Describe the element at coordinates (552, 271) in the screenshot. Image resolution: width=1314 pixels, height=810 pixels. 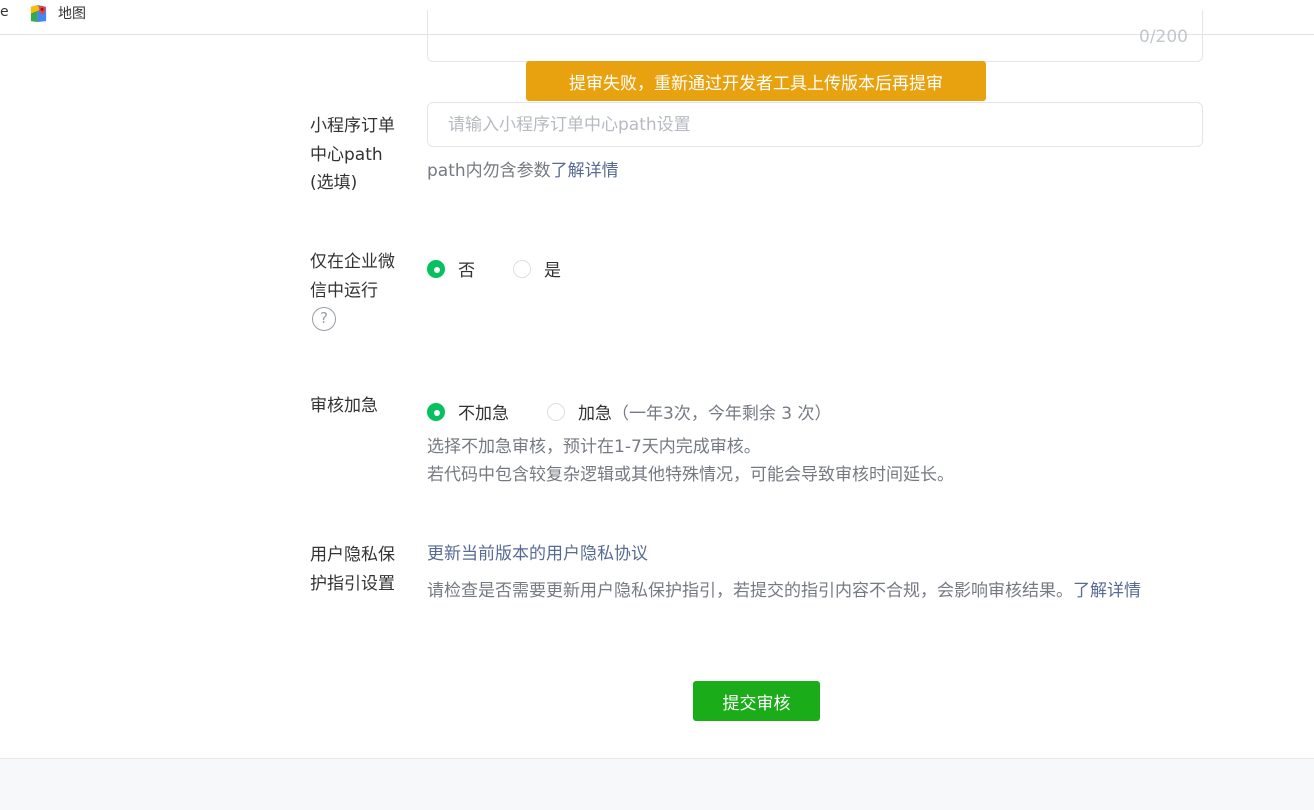
I see `radio-label: 是` at that location.